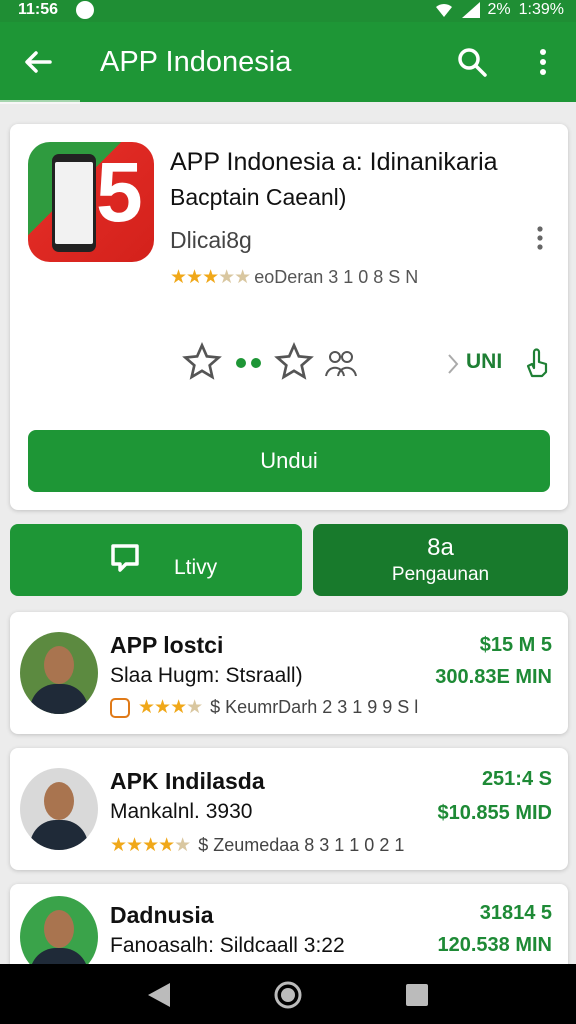 Image resolution: width=576 pixels, height=1024 pixels. I want to click on nav-recents-icon, so click(417, 995).